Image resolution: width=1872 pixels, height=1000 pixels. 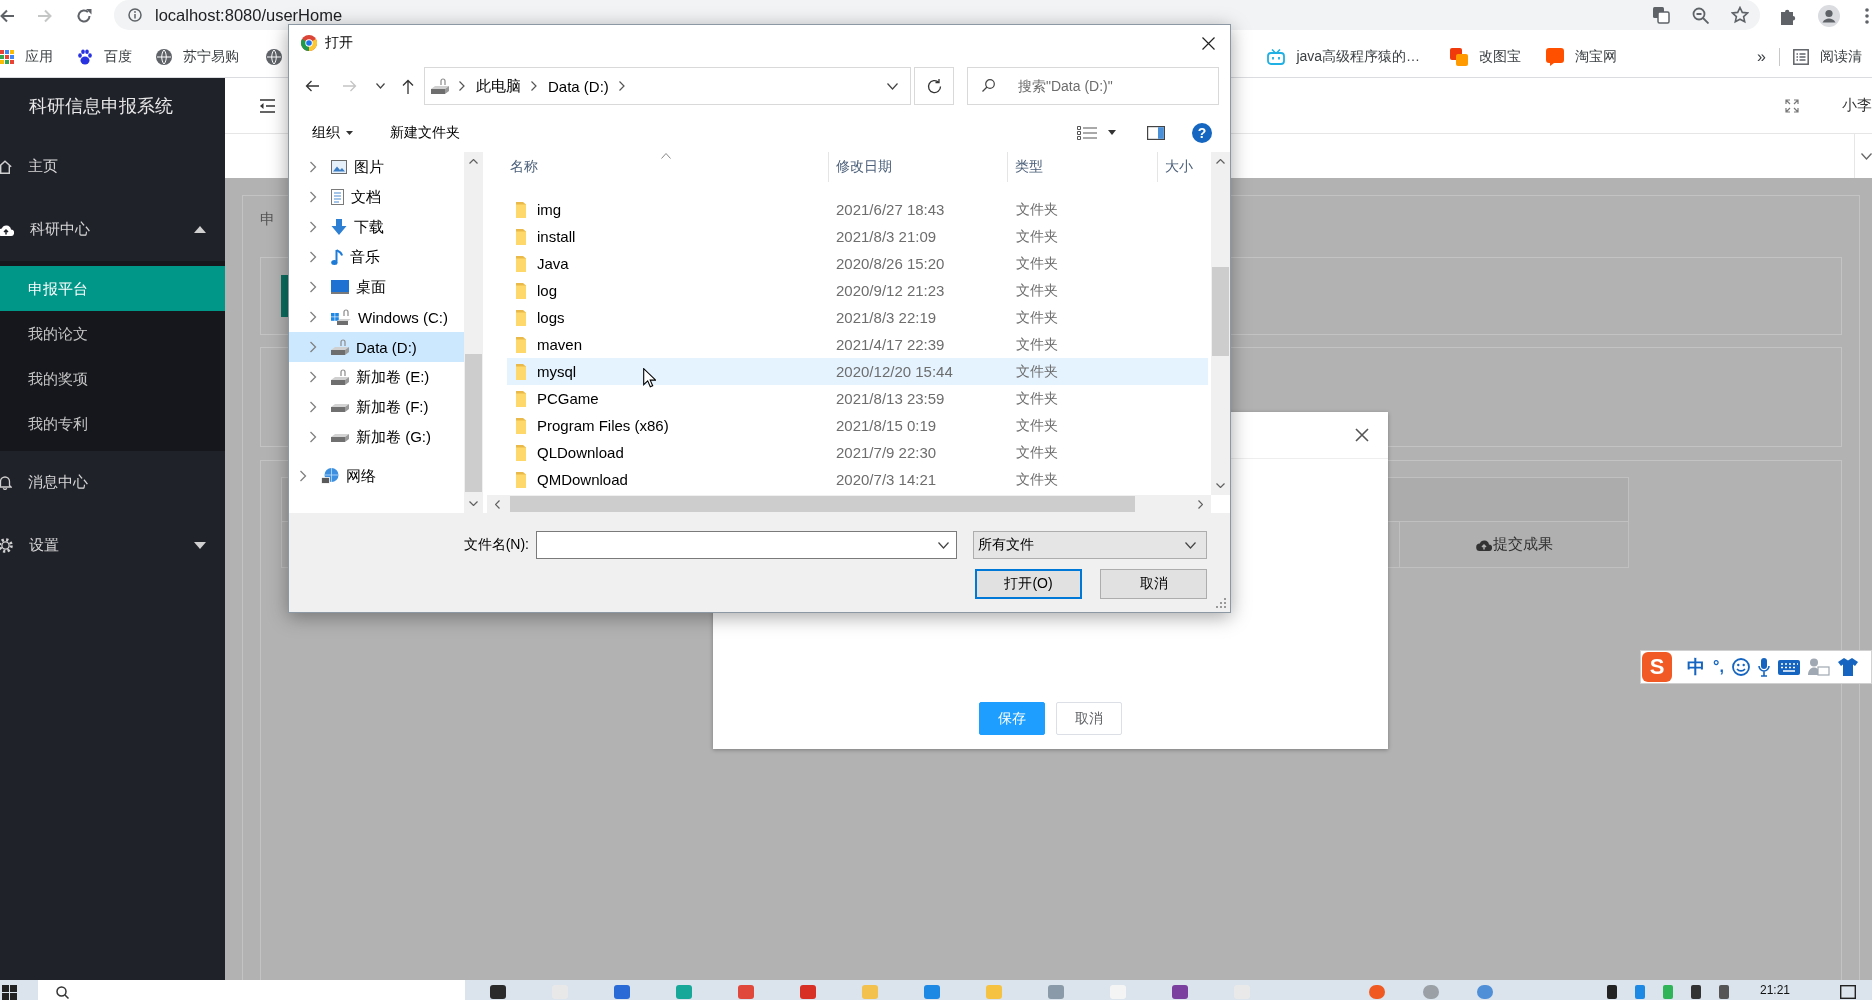 I want to click on resize-grip-icon, so click(x=1221, y=603).